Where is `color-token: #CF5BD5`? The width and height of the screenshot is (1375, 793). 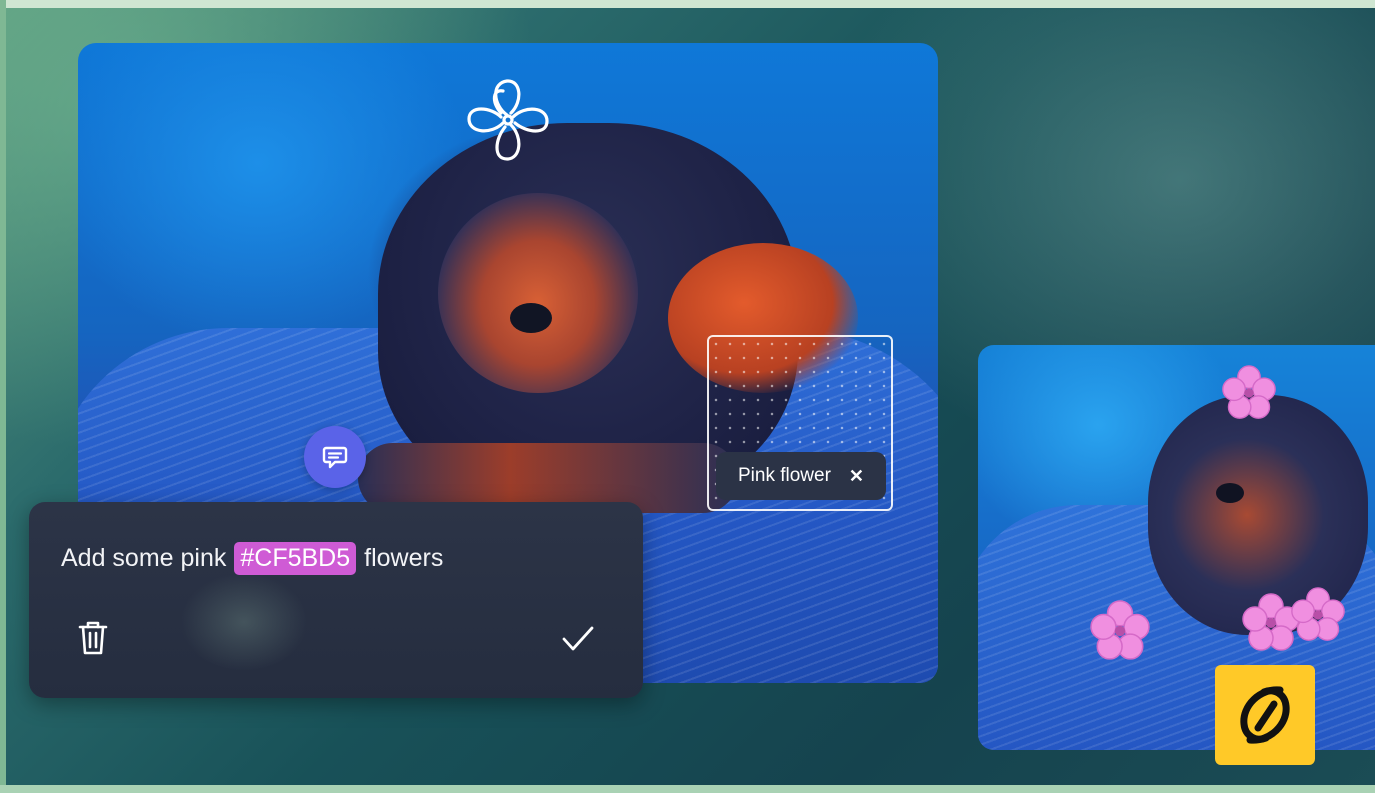
color-token: #CF5BD5 is located at coordinates (295, 558).